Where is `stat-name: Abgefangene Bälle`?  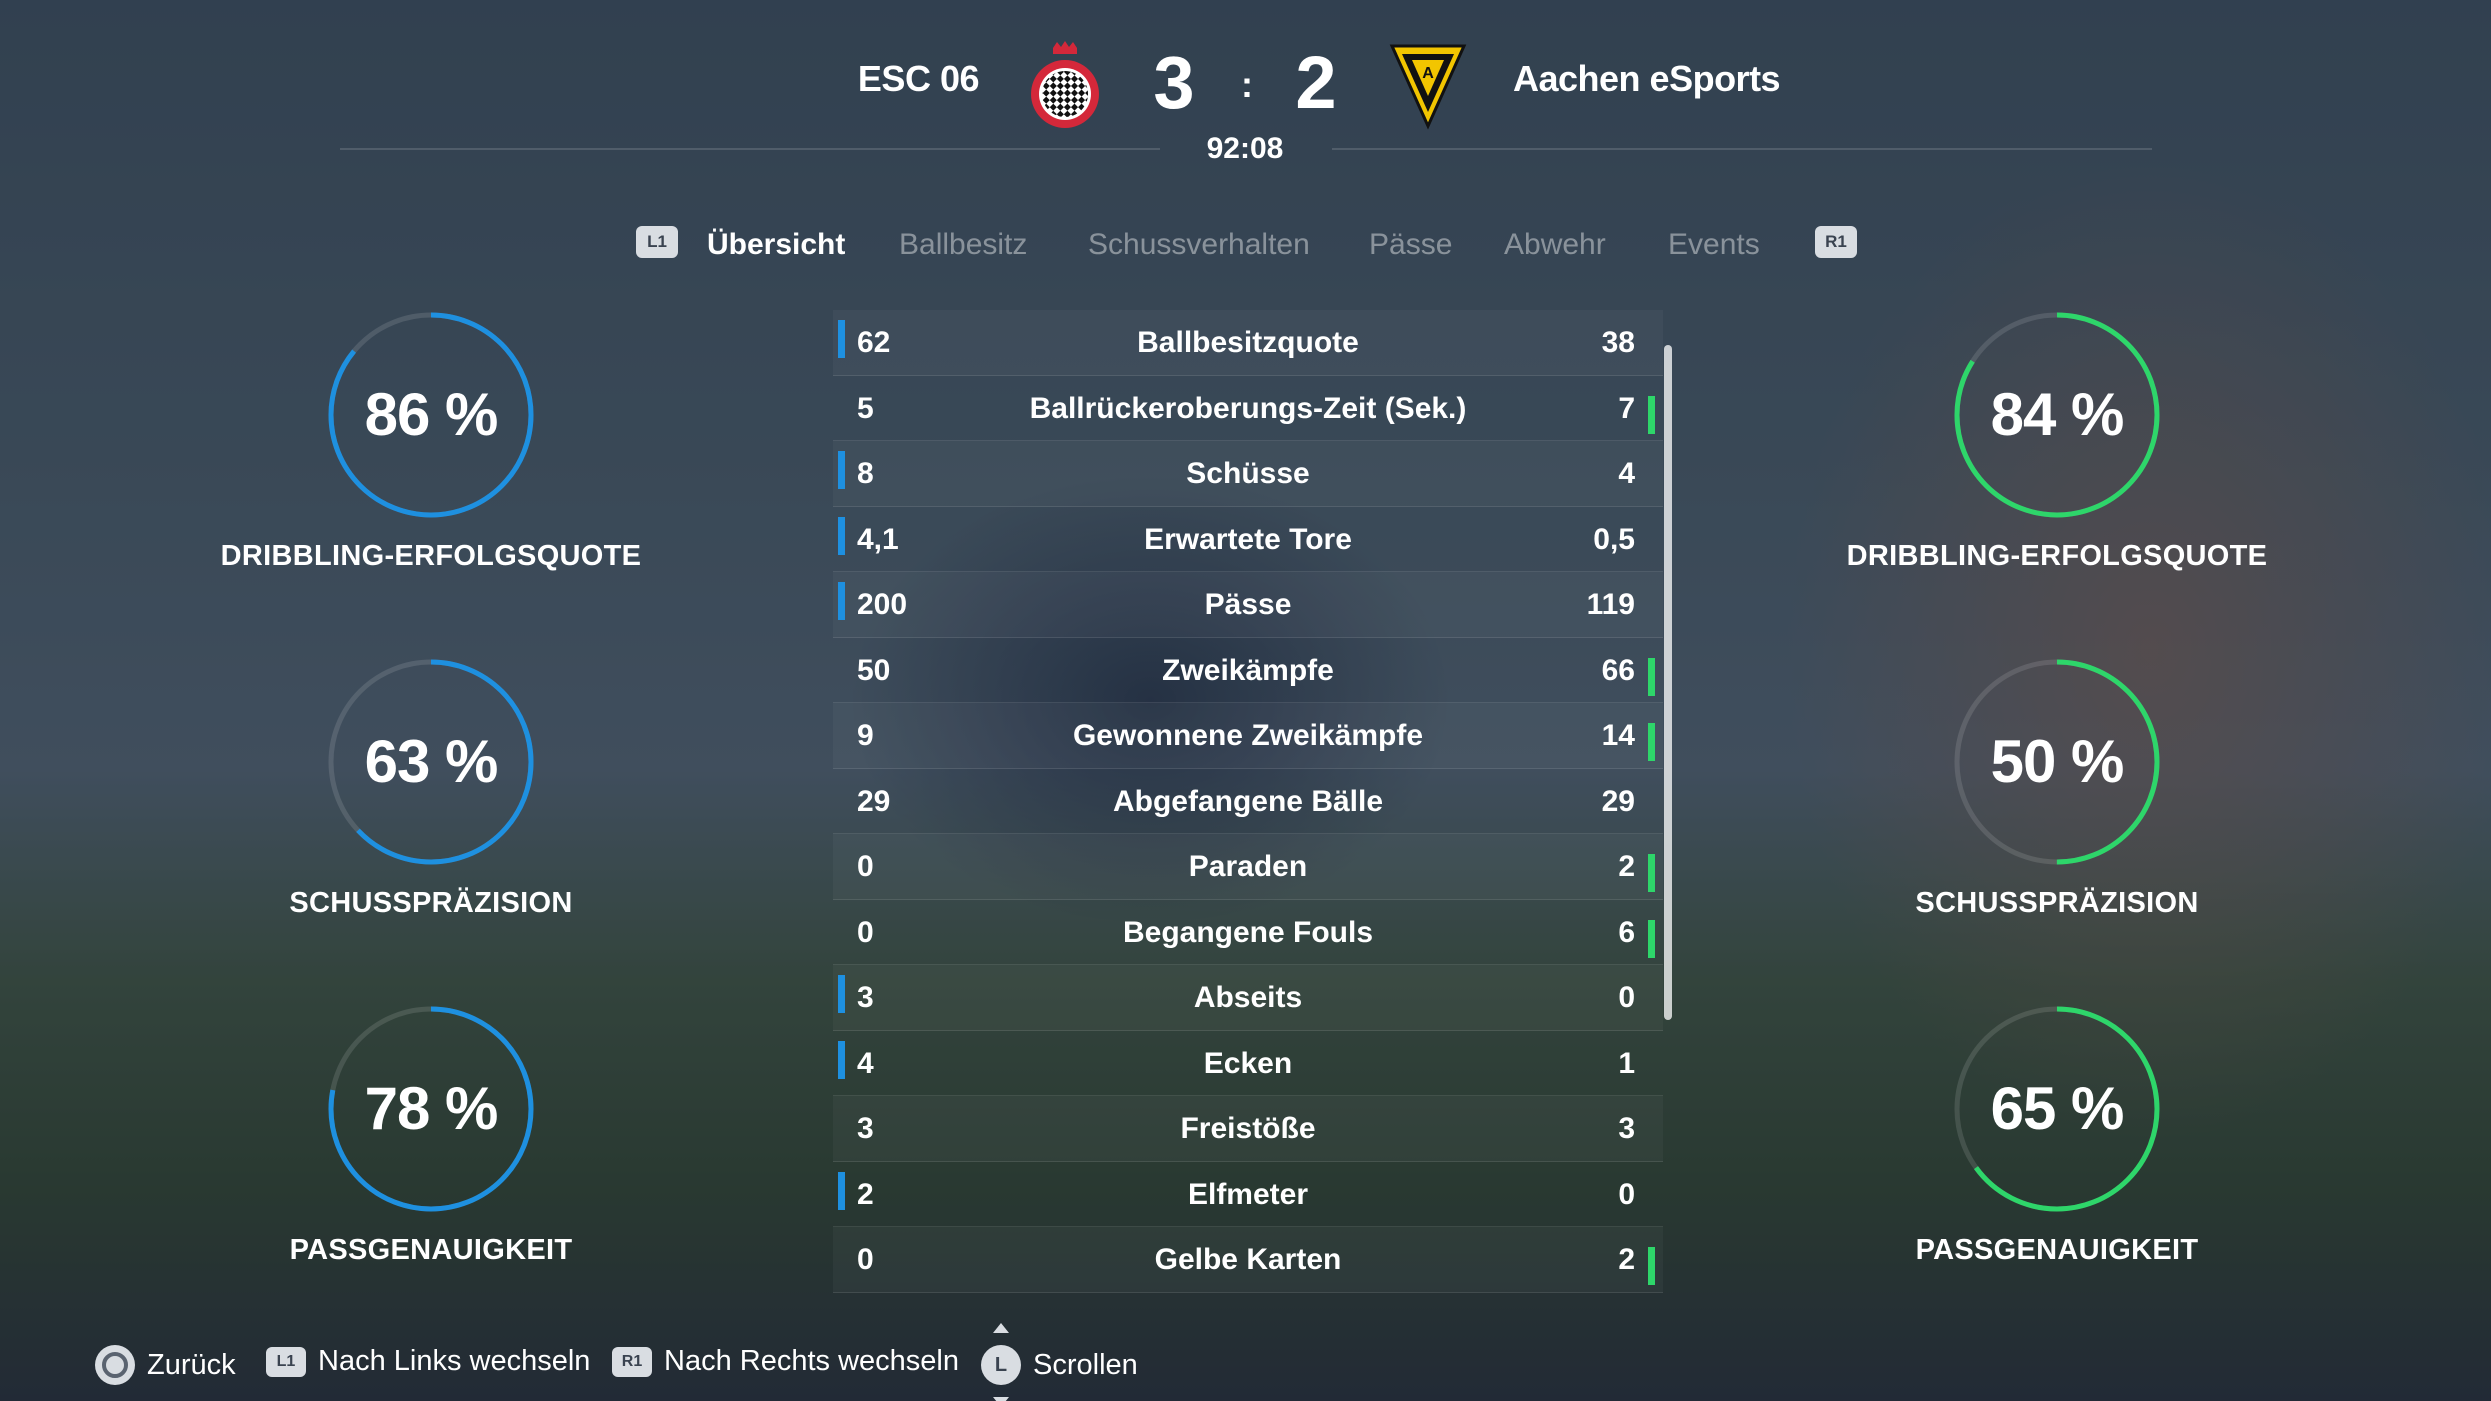
stat-name: Abgefangene Bälle is located at coordinates (1248, 801).